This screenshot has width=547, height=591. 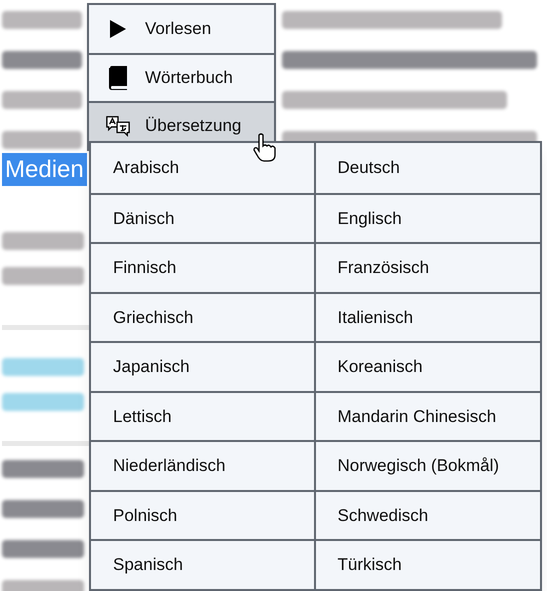 What do you see at coordinates (203, 415) in the screenshot?
I see `language-item: Lettisch` at bounding box center [203, 415].